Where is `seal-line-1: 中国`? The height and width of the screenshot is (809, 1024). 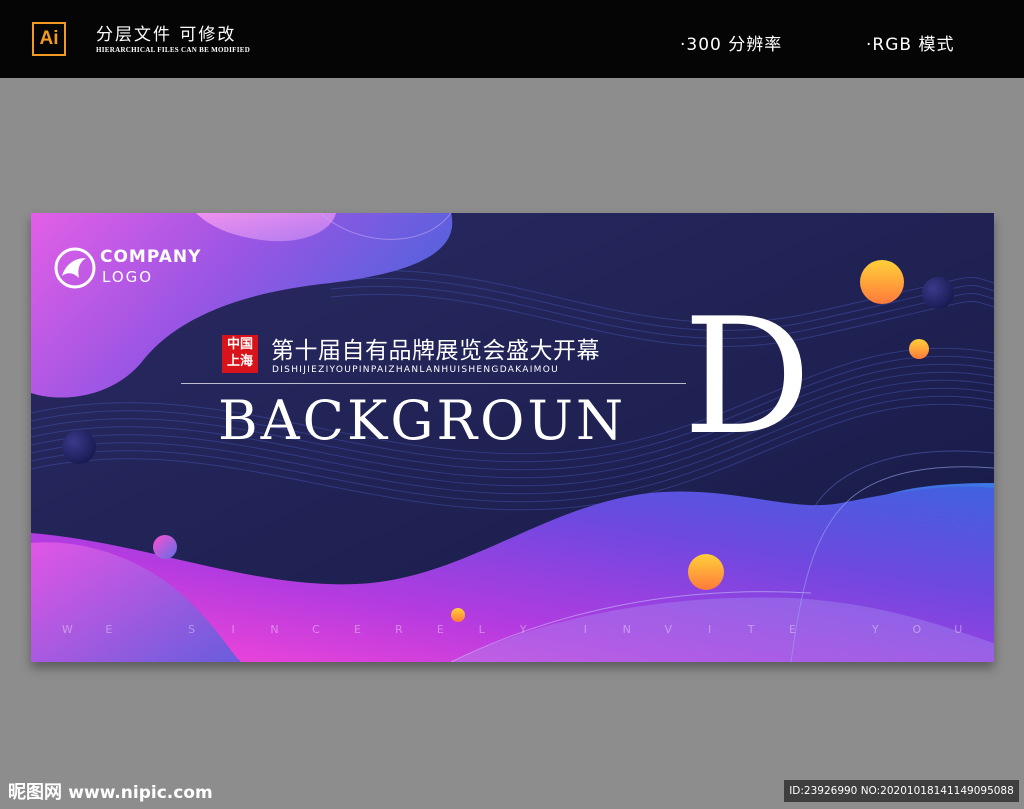 seal-line-1: 中国 is located at coordinates (239, 344).